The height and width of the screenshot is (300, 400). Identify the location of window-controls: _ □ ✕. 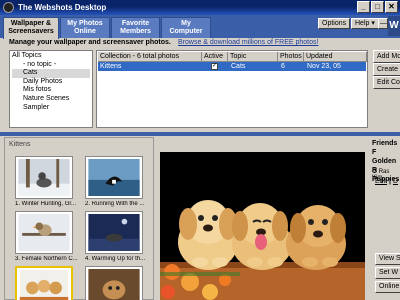
(377, 7).